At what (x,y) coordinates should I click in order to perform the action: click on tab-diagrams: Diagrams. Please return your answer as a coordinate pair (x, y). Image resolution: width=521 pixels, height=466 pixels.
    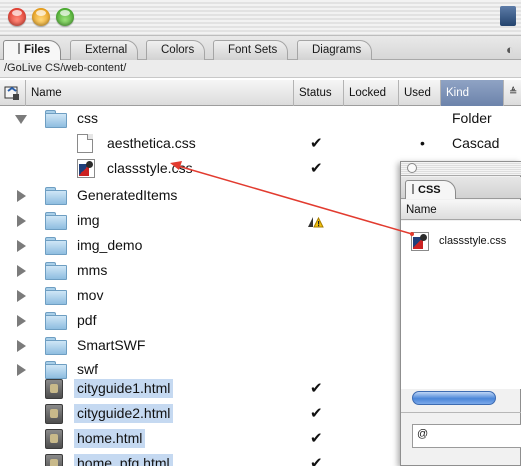
    Looking at the image, I should click on (335, 50).